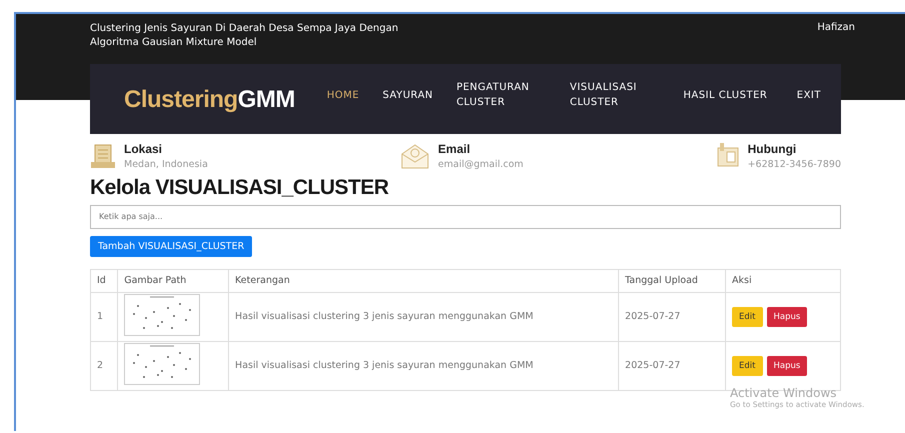 This screenshot has width=905, height=433. Describe the element at coordinates (423, 280) in the screenshot. I see `column-header: Keterangan` at that location.